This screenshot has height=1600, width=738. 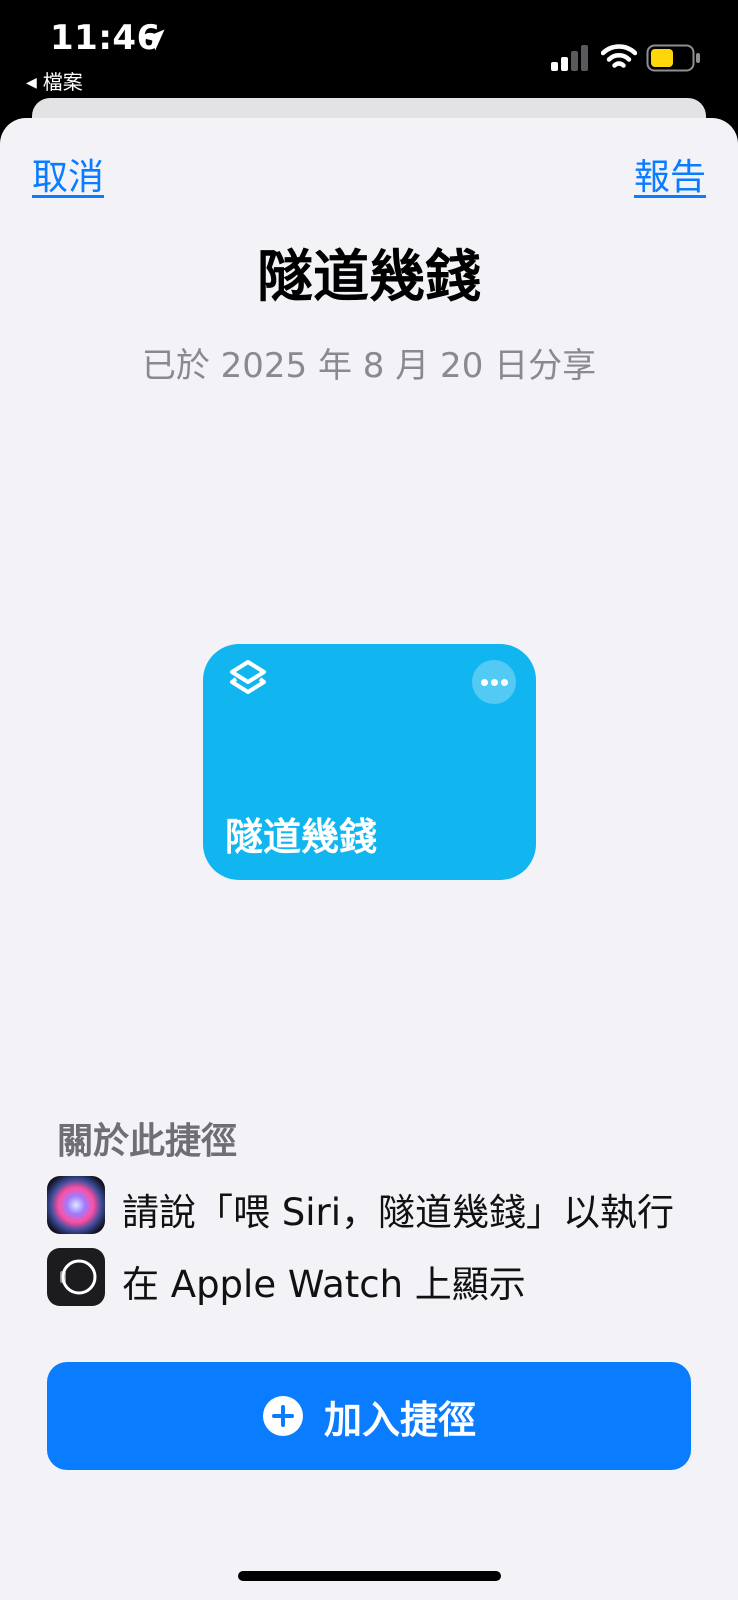 I want to click on shared-date: 已於 2025 年 8 月 20 日分享, so click(x=369, y=366).